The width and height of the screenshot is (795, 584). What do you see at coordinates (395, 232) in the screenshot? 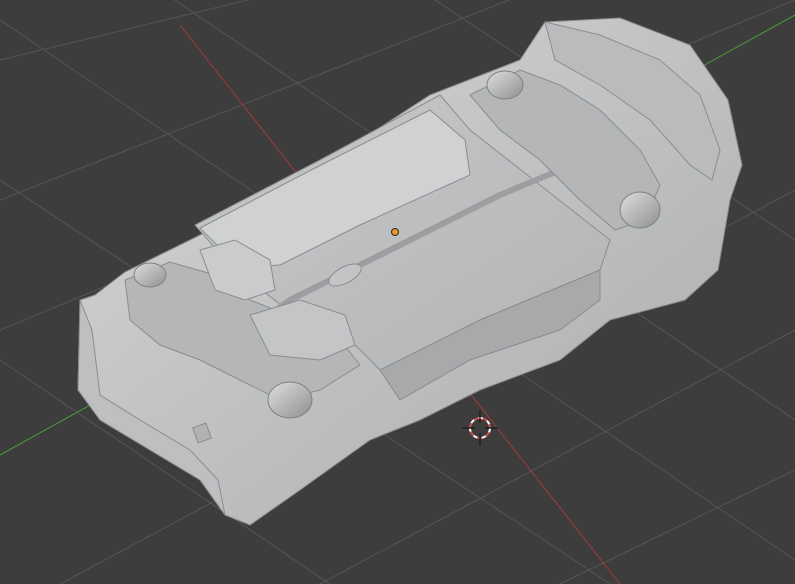
I see `object-origin-icon` at bounding box center [395, 232].